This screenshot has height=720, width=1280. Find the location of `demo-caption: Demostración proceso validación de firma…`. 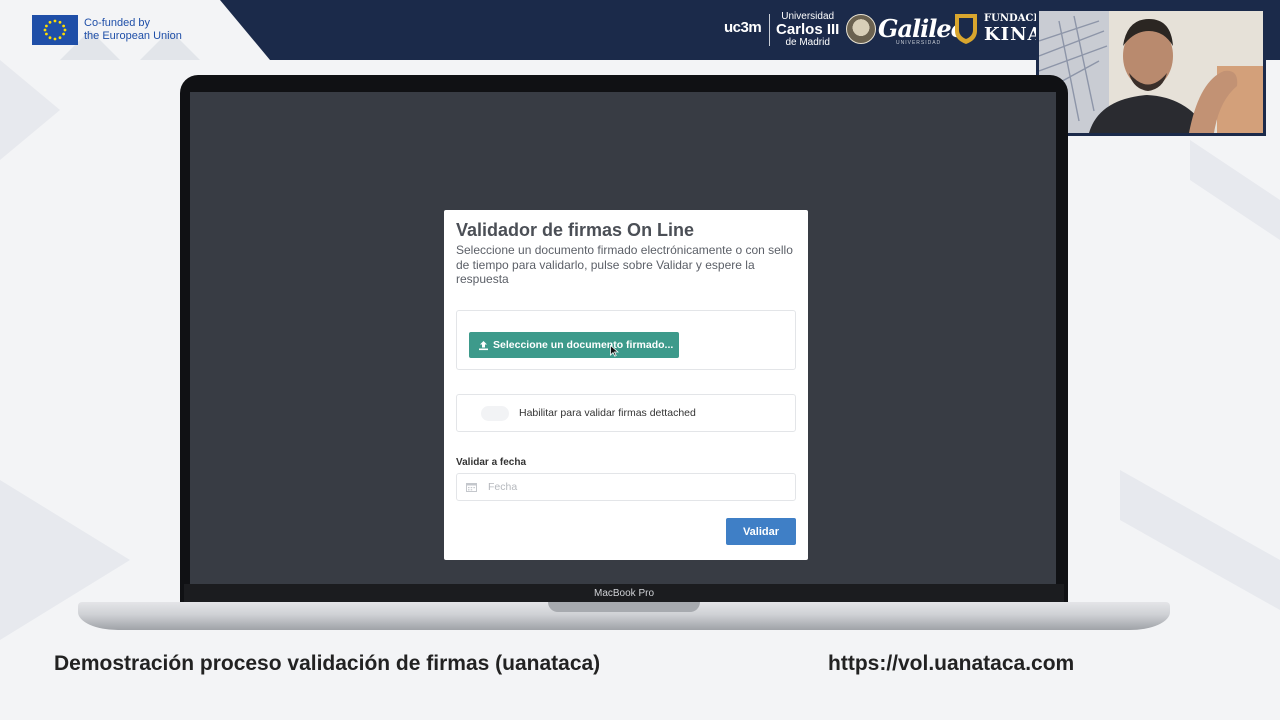

demo-caption: Demostración proceso validación de firma… is located at coordinates (327, 663).